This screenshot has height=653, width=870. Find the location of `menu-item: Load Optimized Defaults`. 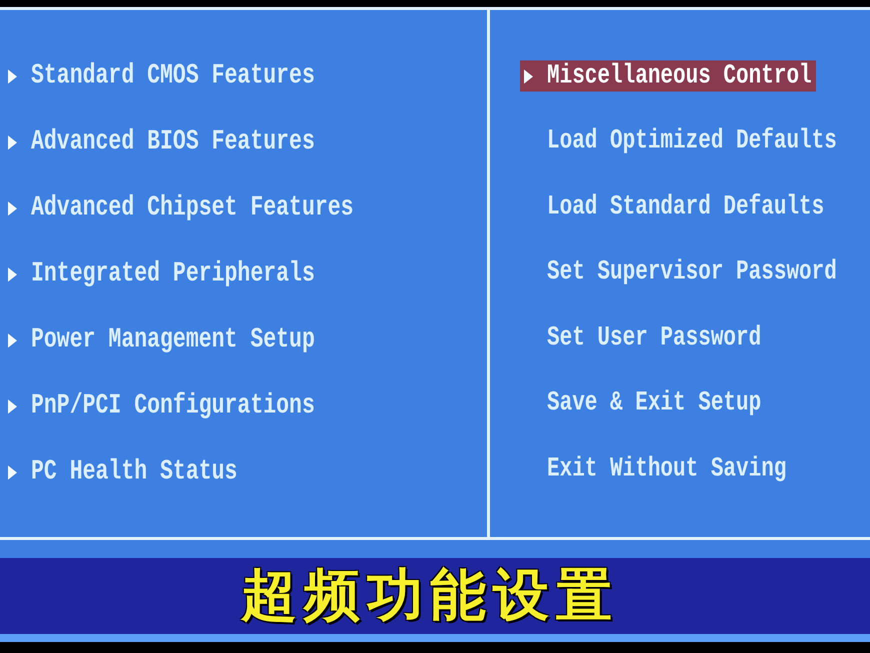

menu-item: Load Optimized Defaults is located at coordinates (680, 141).